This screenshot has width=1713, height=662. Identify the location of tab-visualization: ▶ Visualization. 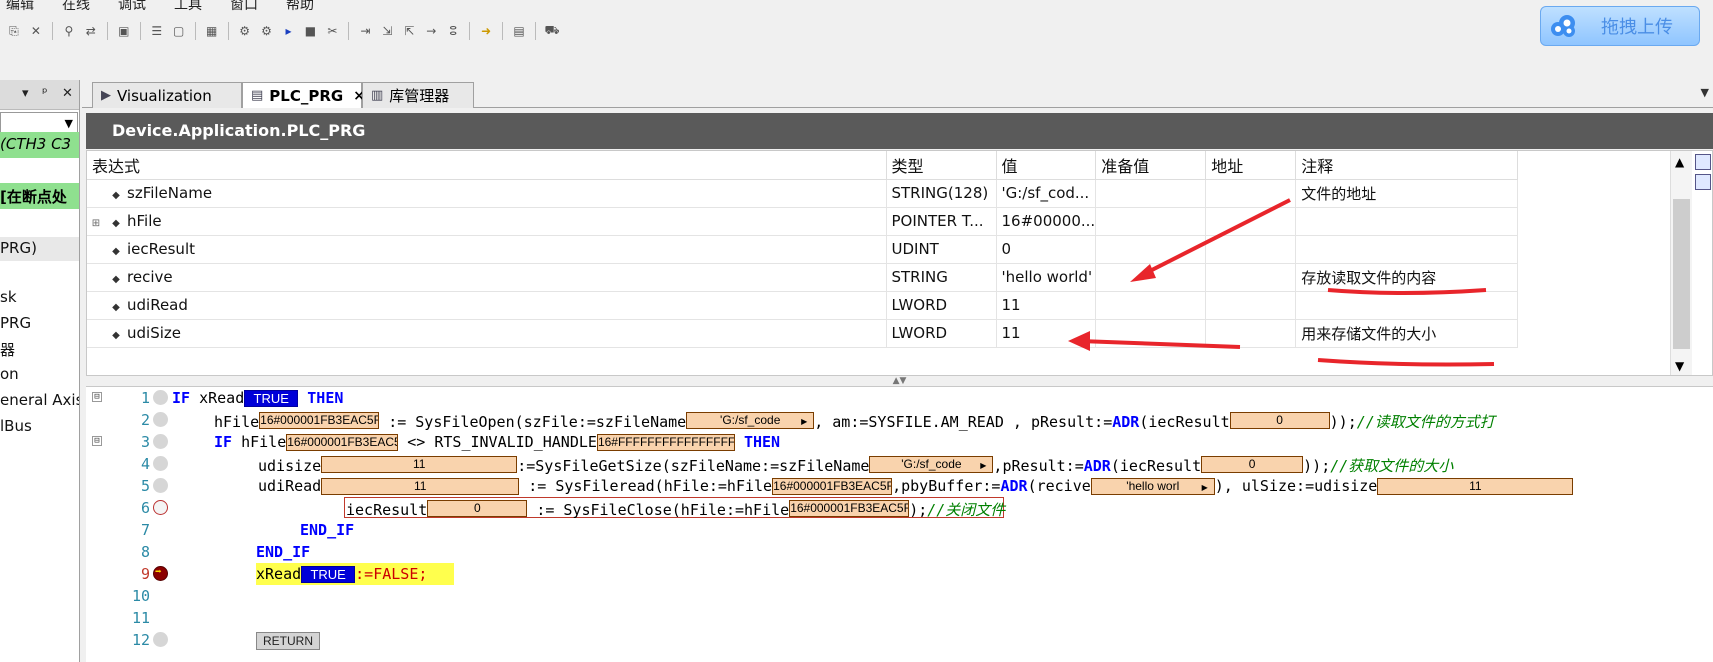
(167, 95).